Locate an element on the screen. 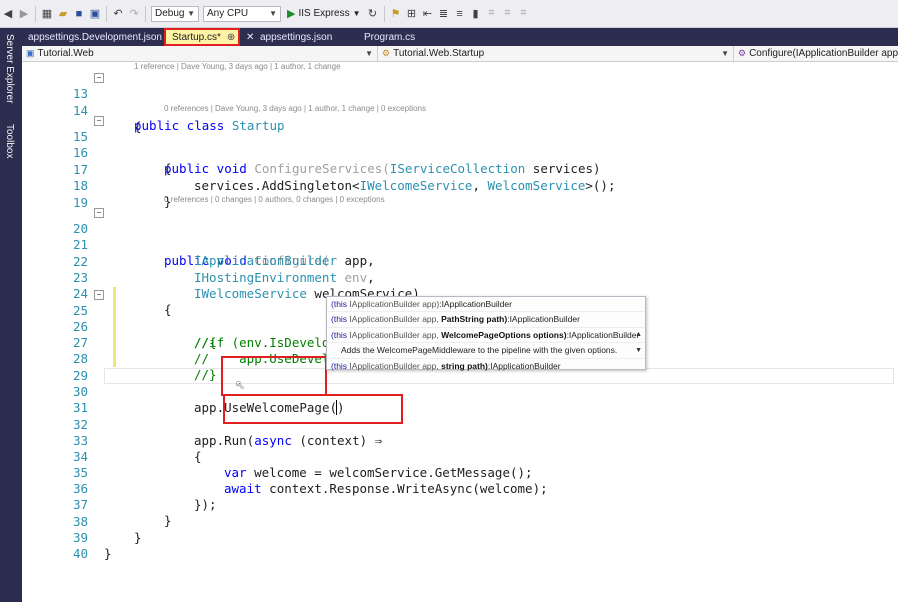 The image size is (898, 602). code-line: 31 is located at coordinates (460, 399).